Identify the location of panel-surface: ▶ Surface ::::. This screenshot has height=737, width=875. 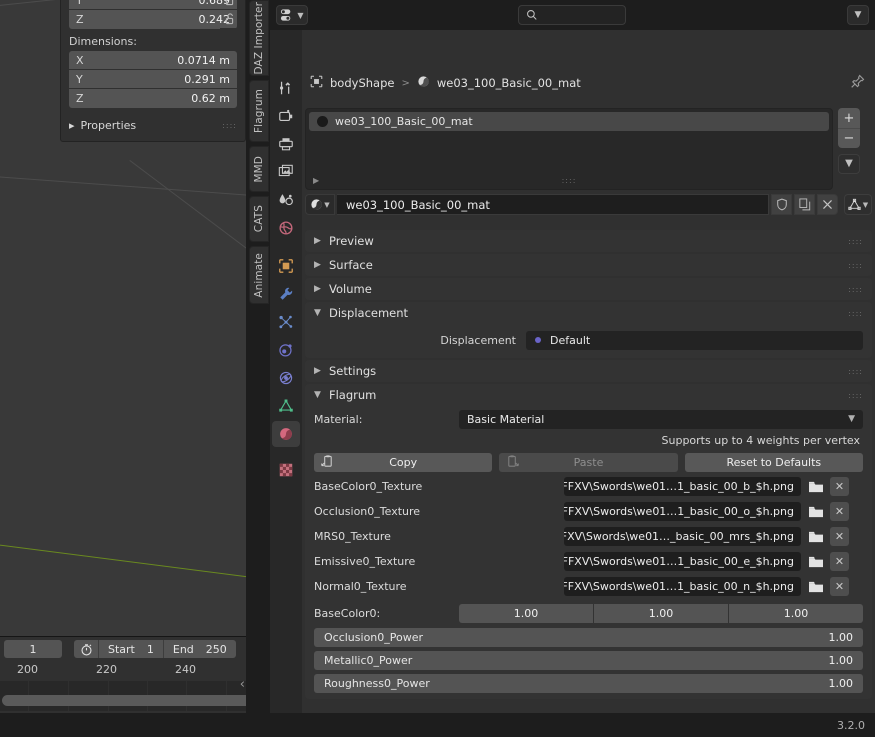
(588, 265).